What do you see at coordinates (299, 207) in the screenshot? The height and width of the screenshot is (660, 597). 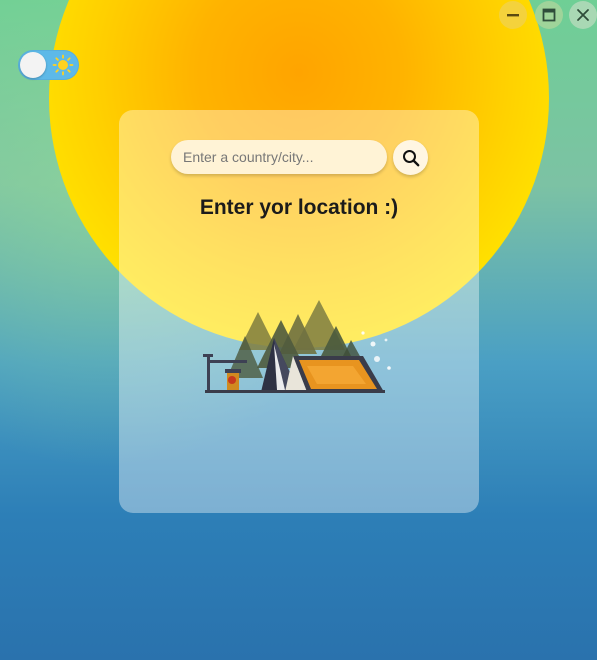 I see `location-prompt: Enter yor location :)` at bounding box center [299, 207].